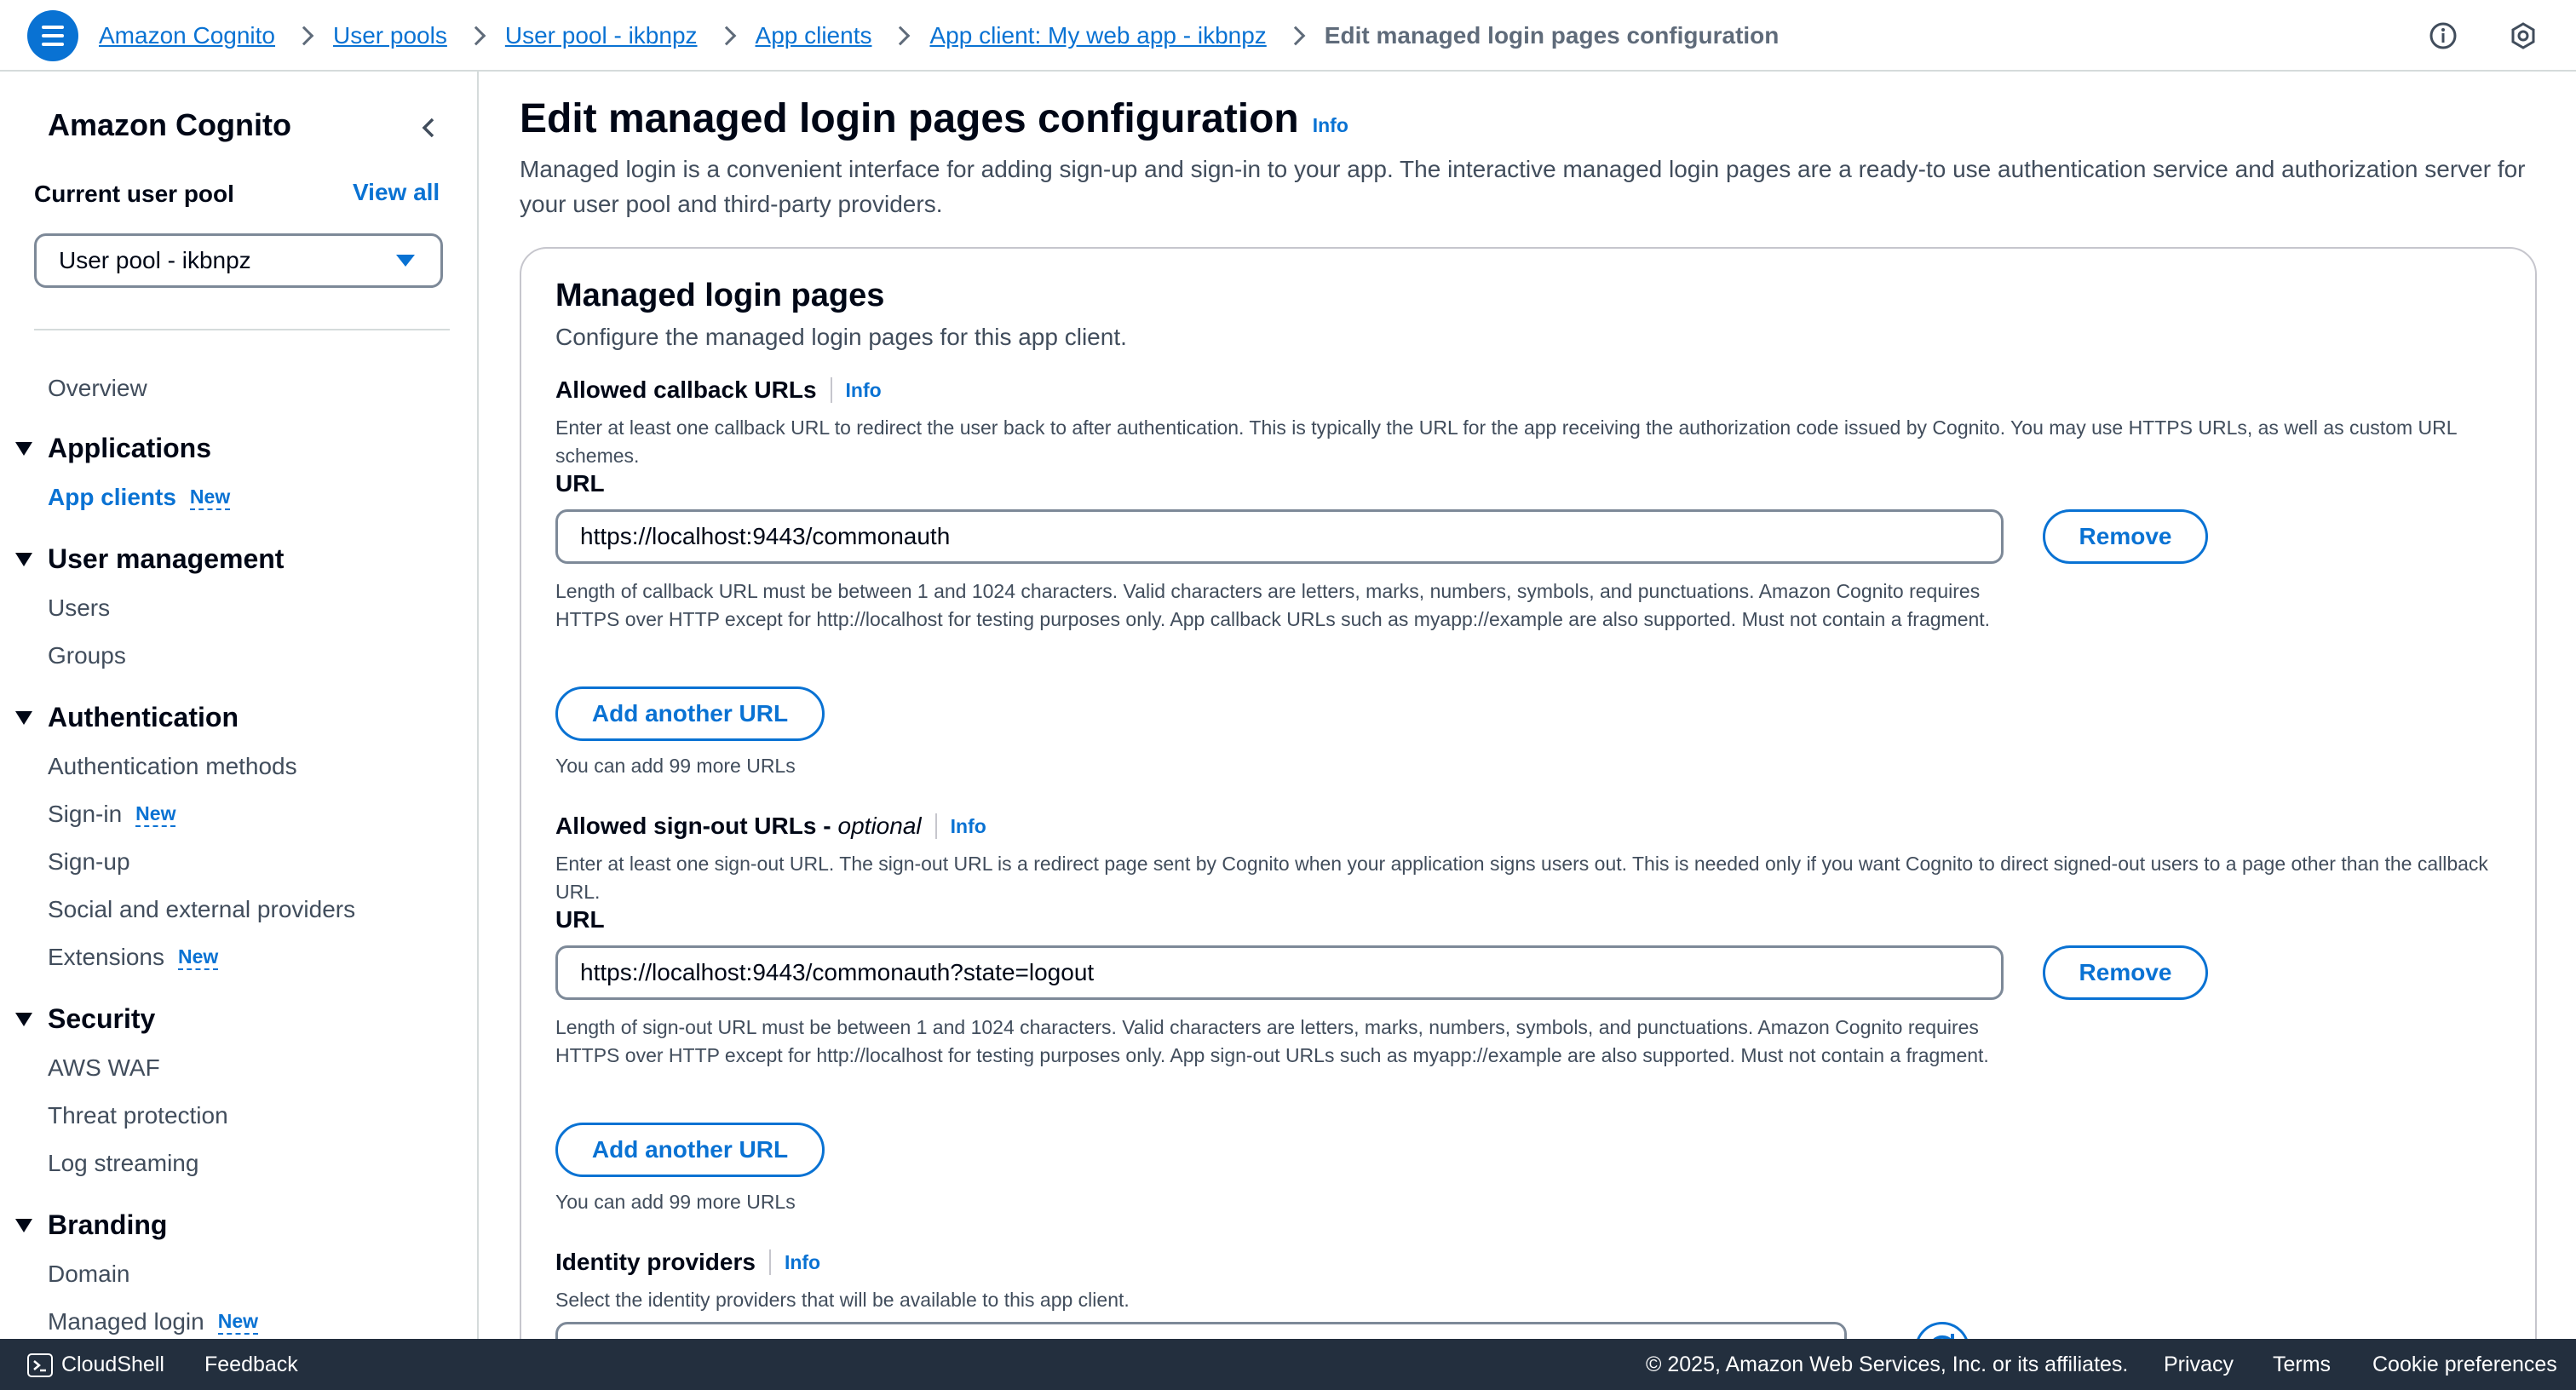 Image resolution: width=2576 pixels, height=1390 pixels. What do you see at coordinates (2443, 36) in the screenshot?
I see `info-circle-icon` at bounding box center [2443, 36].